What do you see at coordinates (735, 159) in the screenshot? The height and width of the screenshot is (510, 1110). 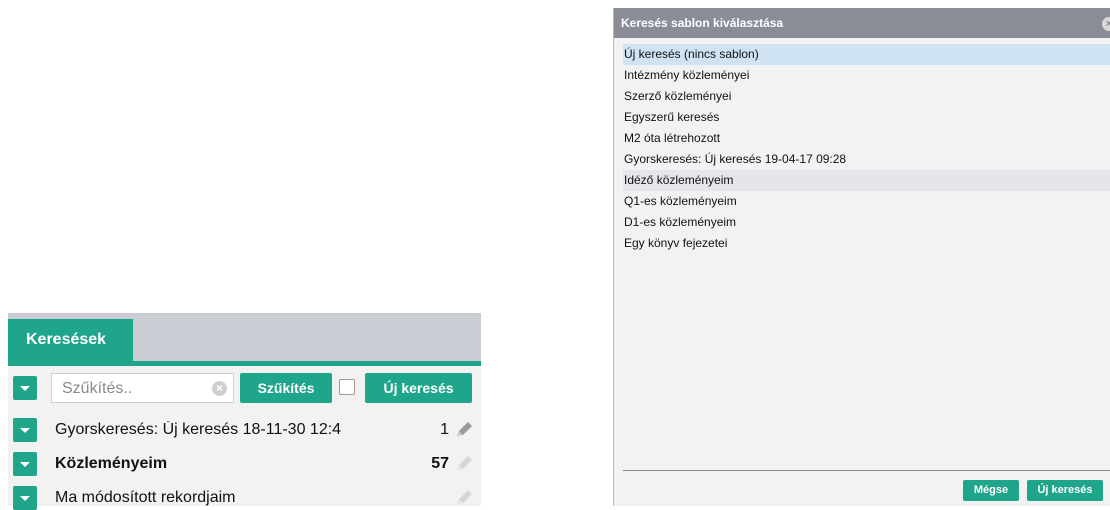 I see `template-name: Gyorskeresés: Új keresés 19-04-17 09:28` at bounding box center [735, 159].